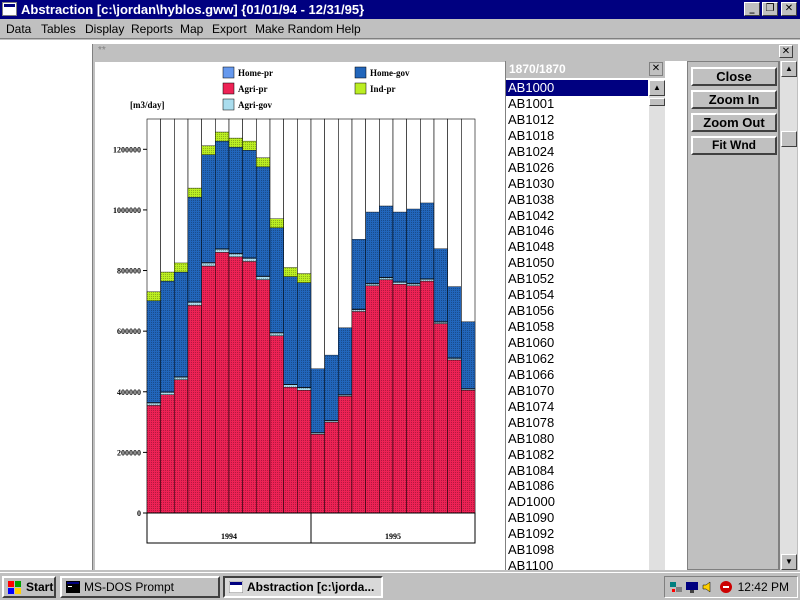 This screenshot has height=600, width=800. What do you see at coordinates (18, 29) in the screenshot?
I see `menu-data: Data` at bounding box center [18, 29].